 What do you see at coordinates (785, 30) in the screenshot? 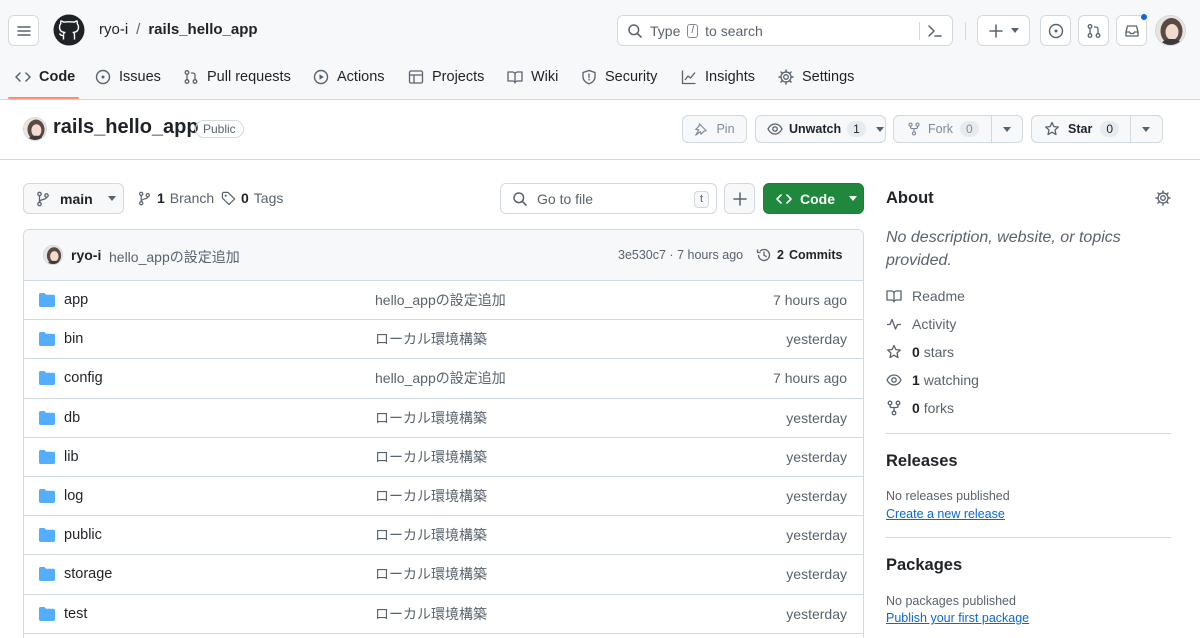
I see `search-input: Type / to search` at bounding box center [785, 30].